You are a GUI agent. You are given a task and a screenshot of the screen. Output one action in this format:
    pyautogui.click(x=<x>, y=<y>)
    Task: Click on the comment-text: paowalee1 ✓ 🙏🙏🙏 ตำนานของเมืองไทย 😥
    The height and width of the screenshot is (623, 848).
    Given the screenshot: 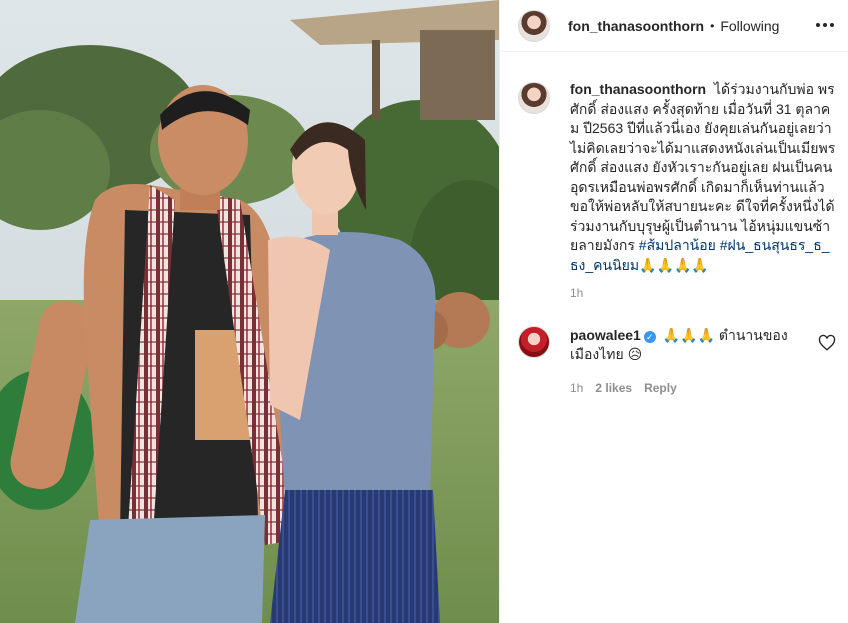 What is the action you would take?
    pyautogui.click(x=690, y=345)
    